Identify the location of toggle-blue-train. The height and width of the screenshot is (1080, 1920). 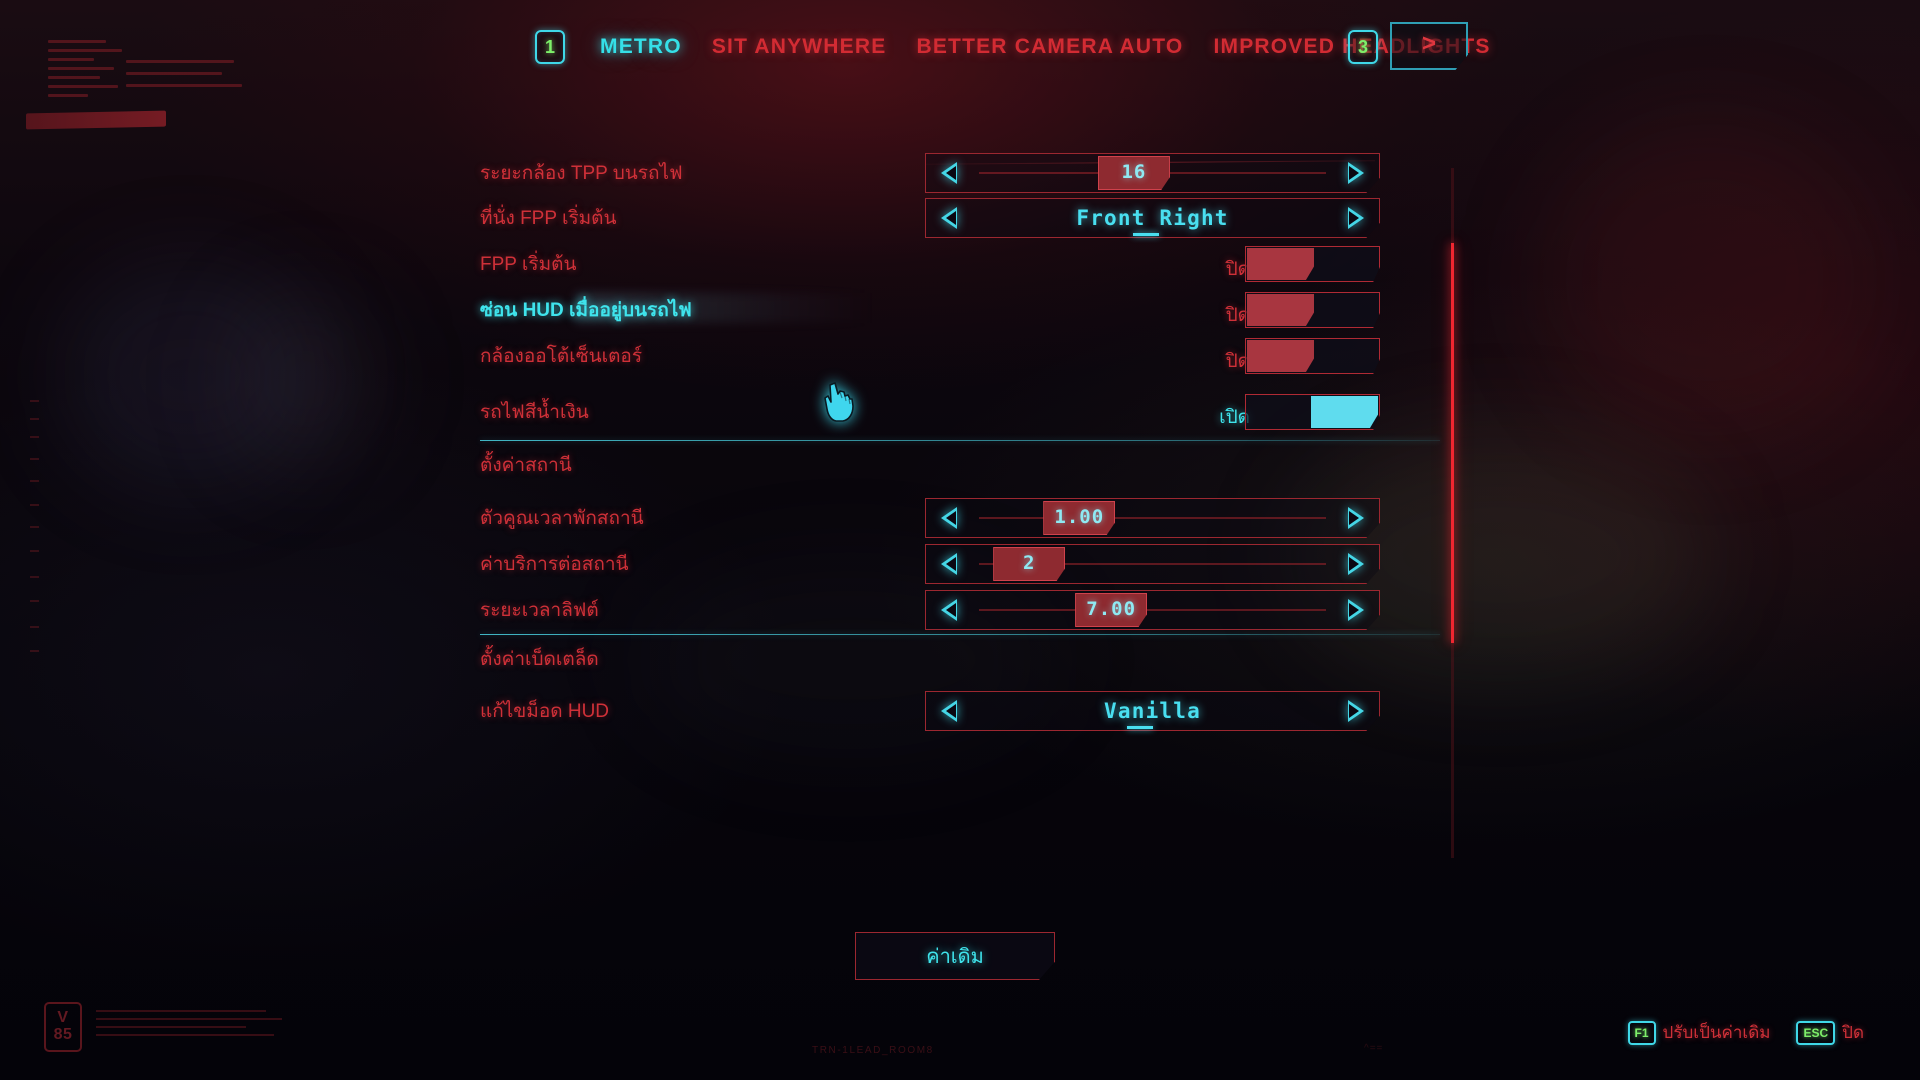
(1312, 412).